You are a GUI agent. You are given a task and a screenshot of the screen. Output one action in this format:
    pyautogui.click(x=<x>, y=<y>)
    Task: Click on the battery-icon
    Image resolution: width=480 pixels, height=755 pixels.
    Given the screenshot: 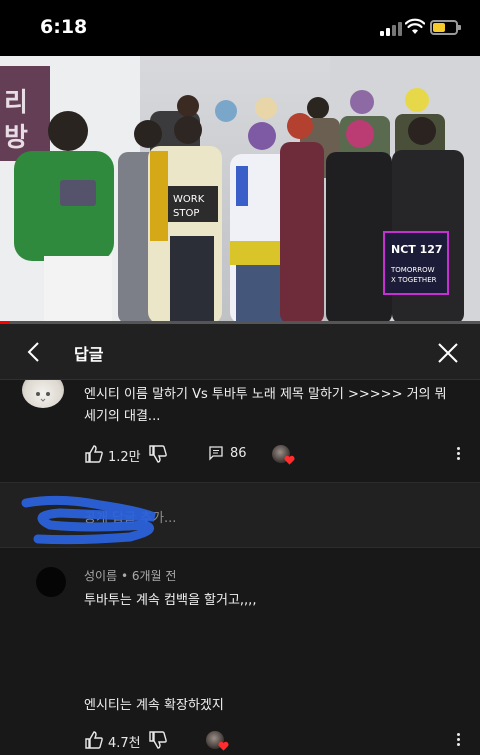 What is the action you would take?
    pyautogui.click(x=445, y=27)
    